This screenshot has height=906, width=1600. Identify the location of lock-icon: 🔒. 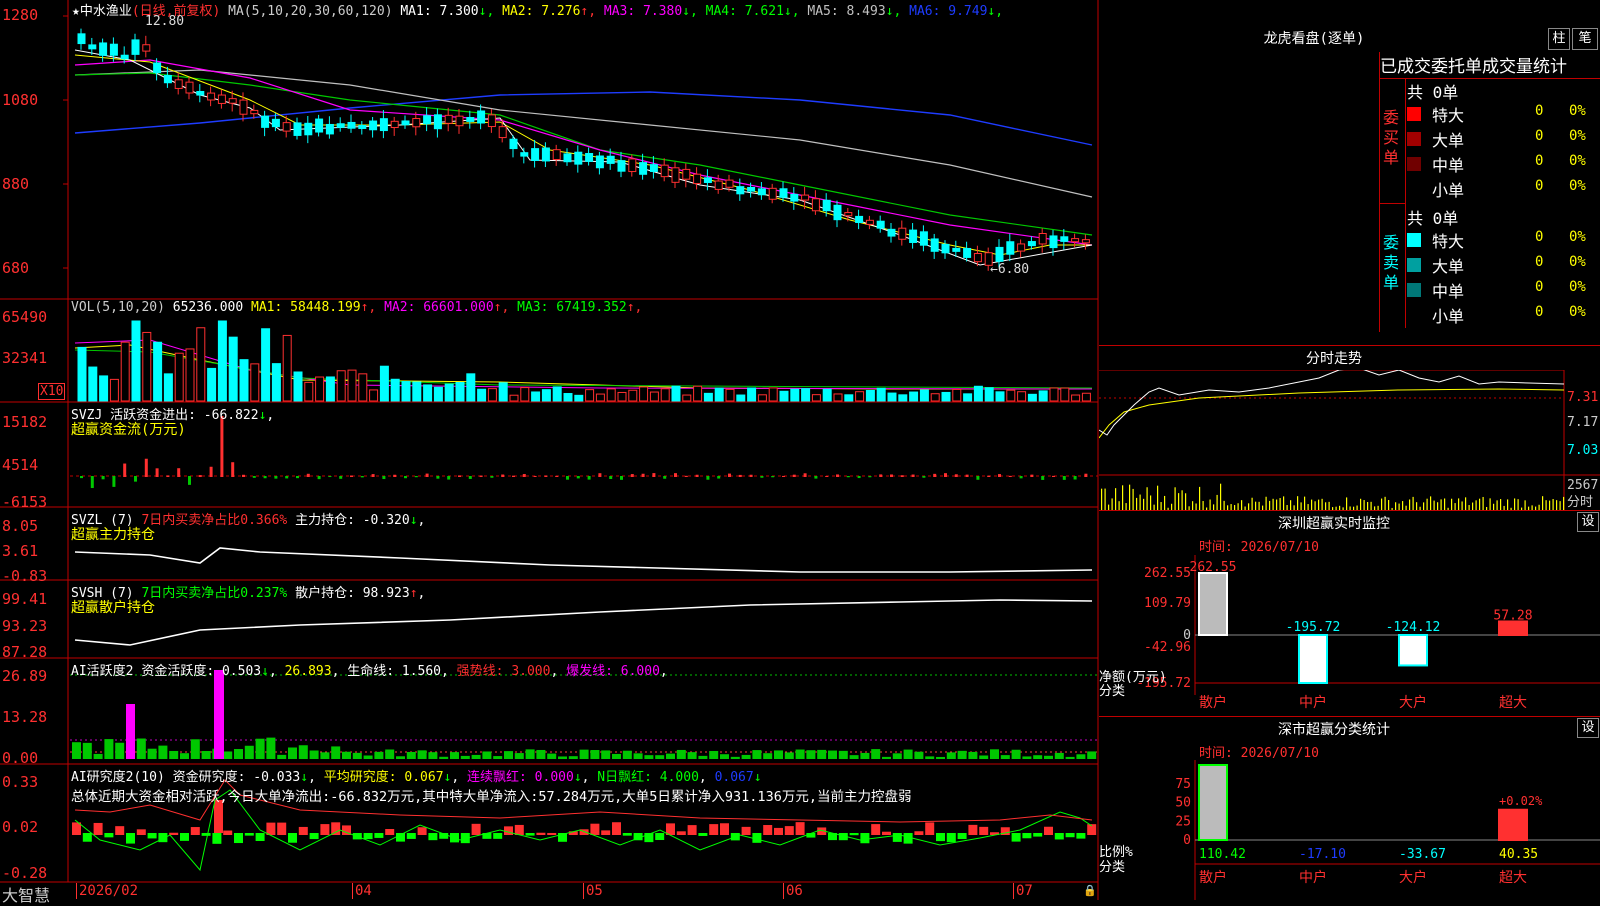
(1090, 890).